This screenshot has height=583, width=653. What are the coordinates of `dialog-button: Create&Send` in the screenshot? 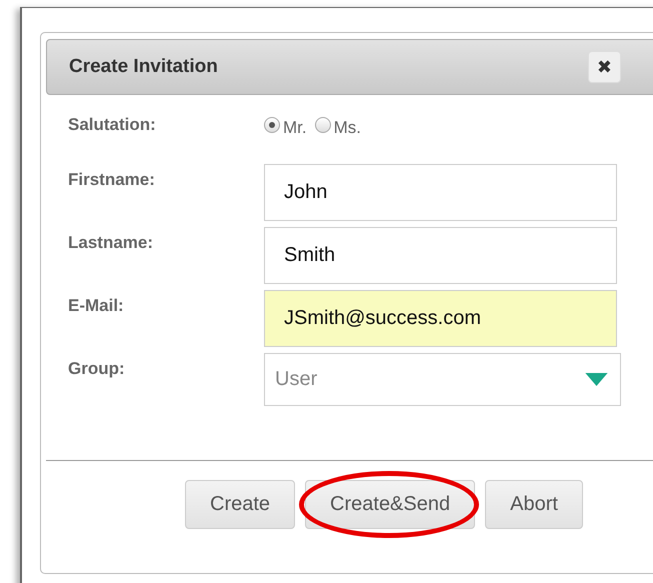 It's located at (390, 504).